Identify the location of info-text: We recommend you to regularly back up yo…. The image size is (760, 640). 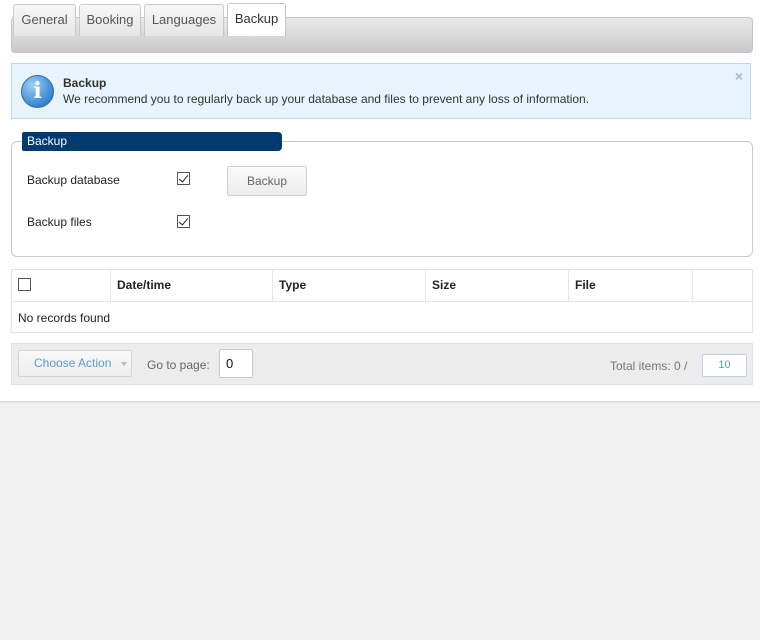
(326, 99).